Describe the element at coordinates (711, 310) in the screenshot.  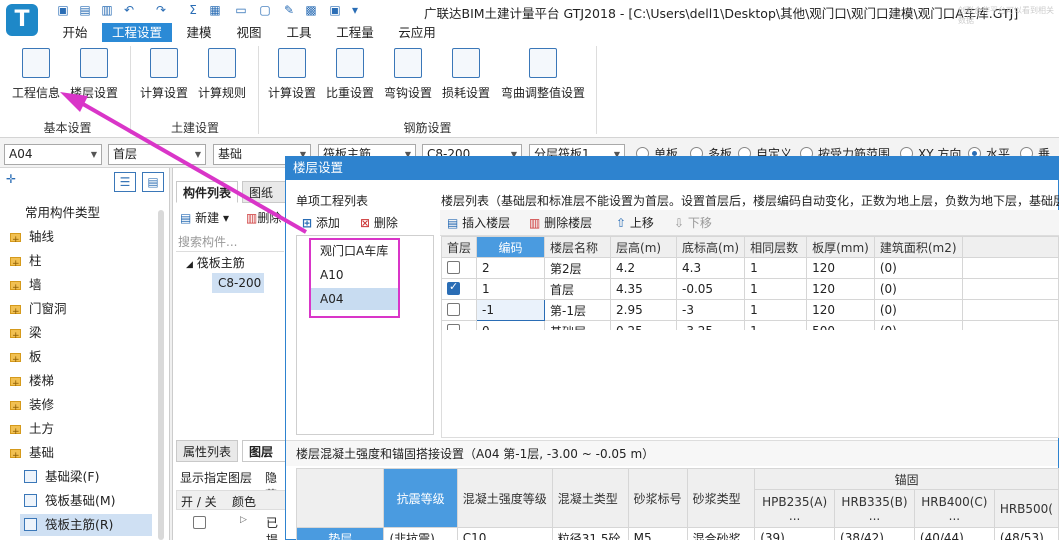
I see `cell-bottom: -3` at that location.